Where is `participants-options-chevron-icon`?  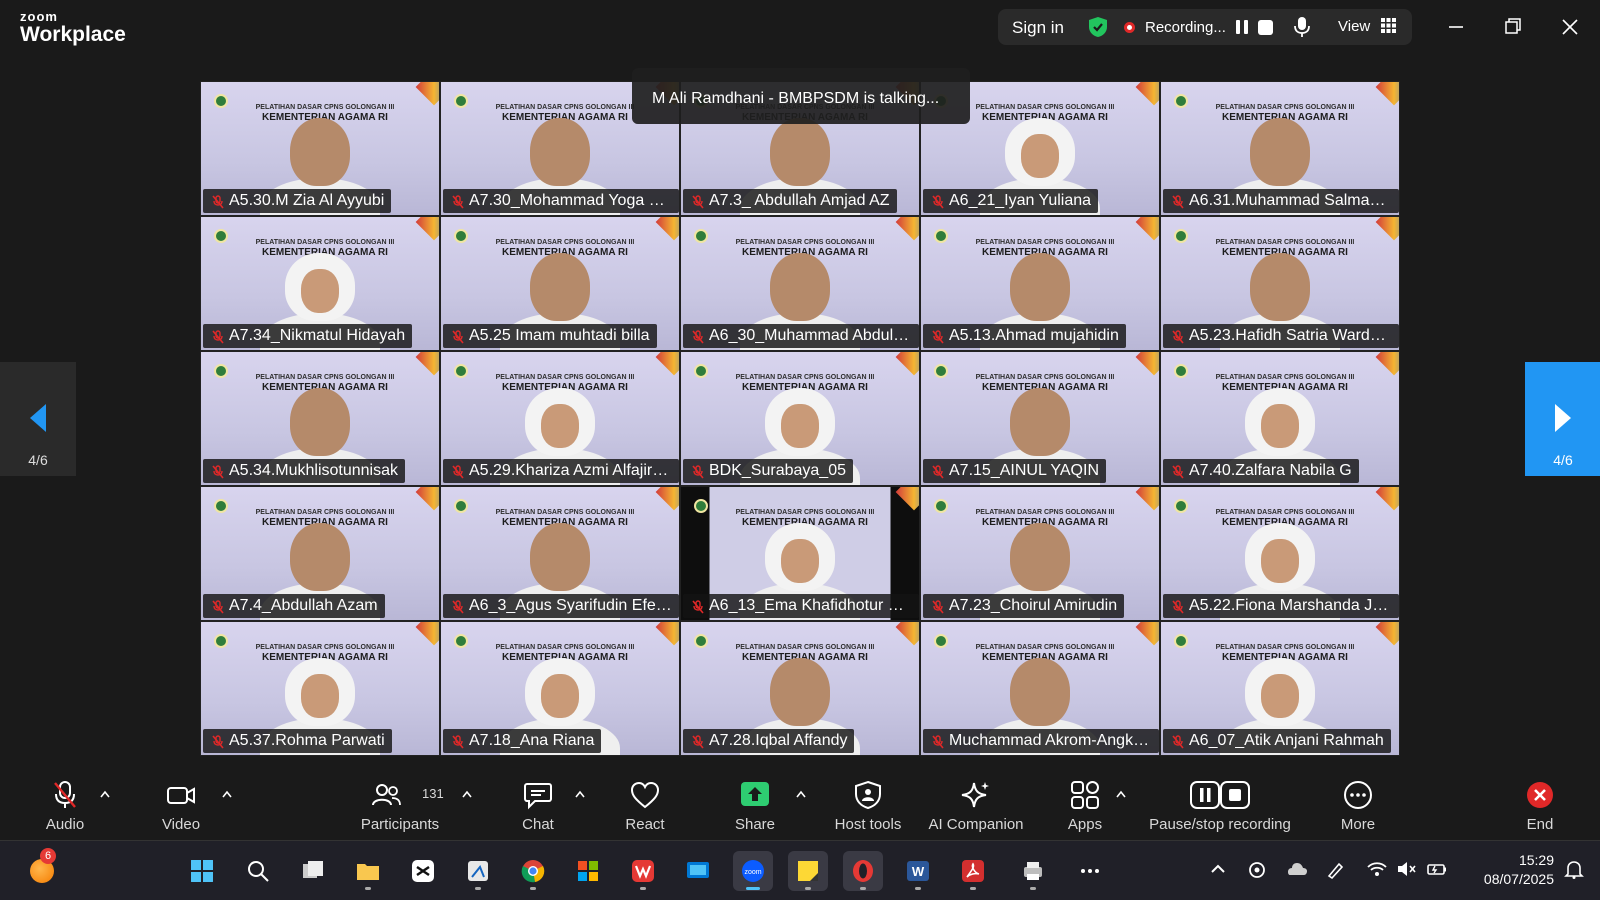 participants-options-chevron-icon is located at coordinates (467, 794).